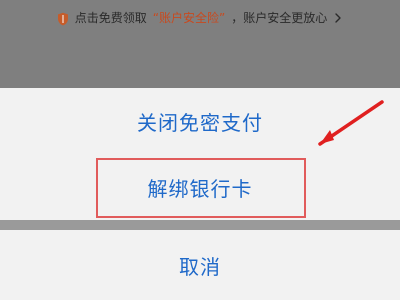 This screenshot has height=300, width=400. What do you see at coordinates (110, 18) in the screenshot?
I see `notice-text-before: 点击免费领取` at bounding box center [110, 18].